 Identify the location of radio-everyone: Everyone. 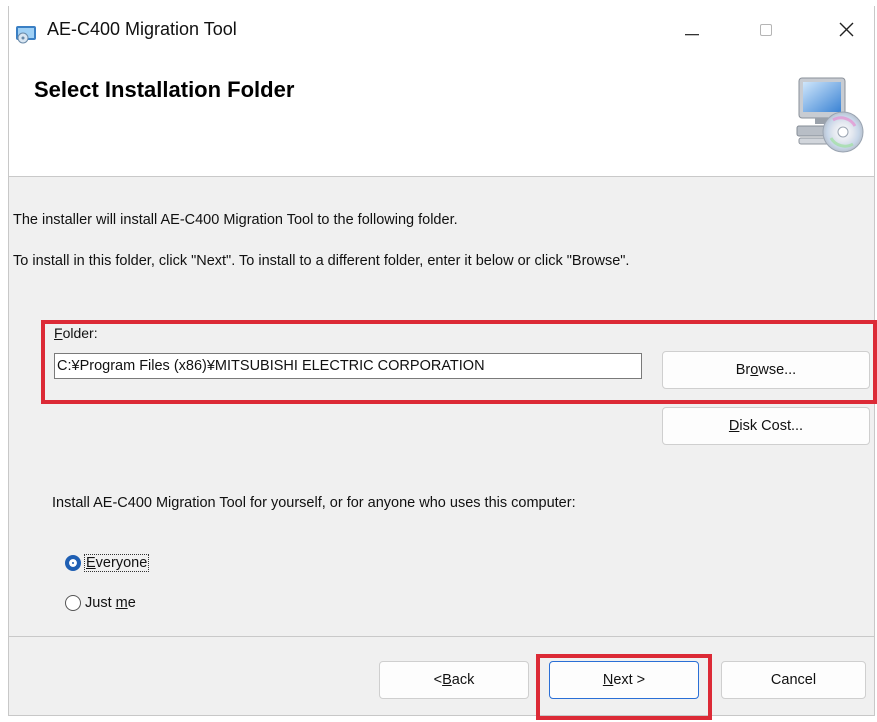
(107, 563).